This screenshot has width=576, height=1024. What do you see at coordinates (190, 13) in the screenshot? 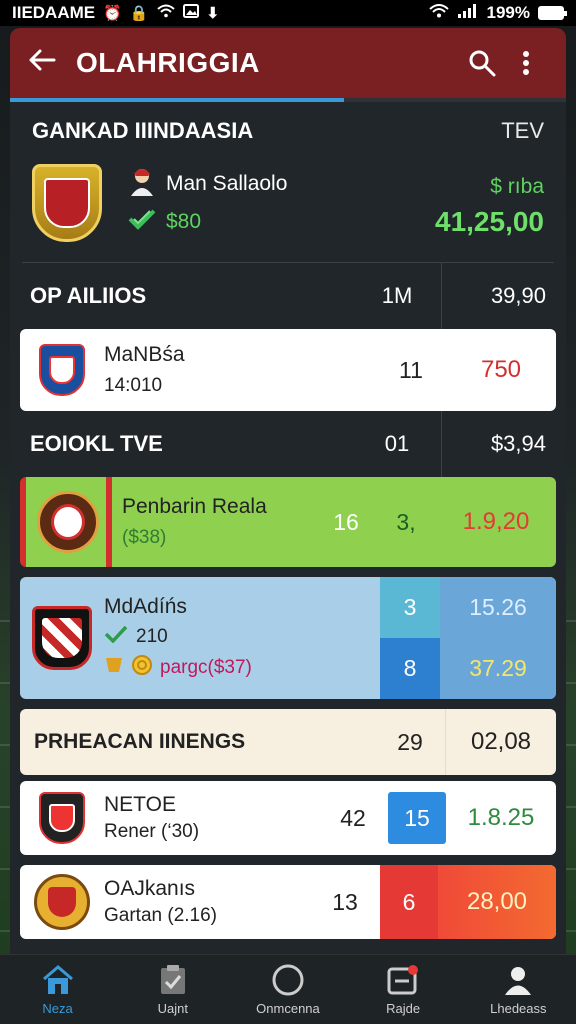
I see `image-icon` at bounding box center [190, 13].